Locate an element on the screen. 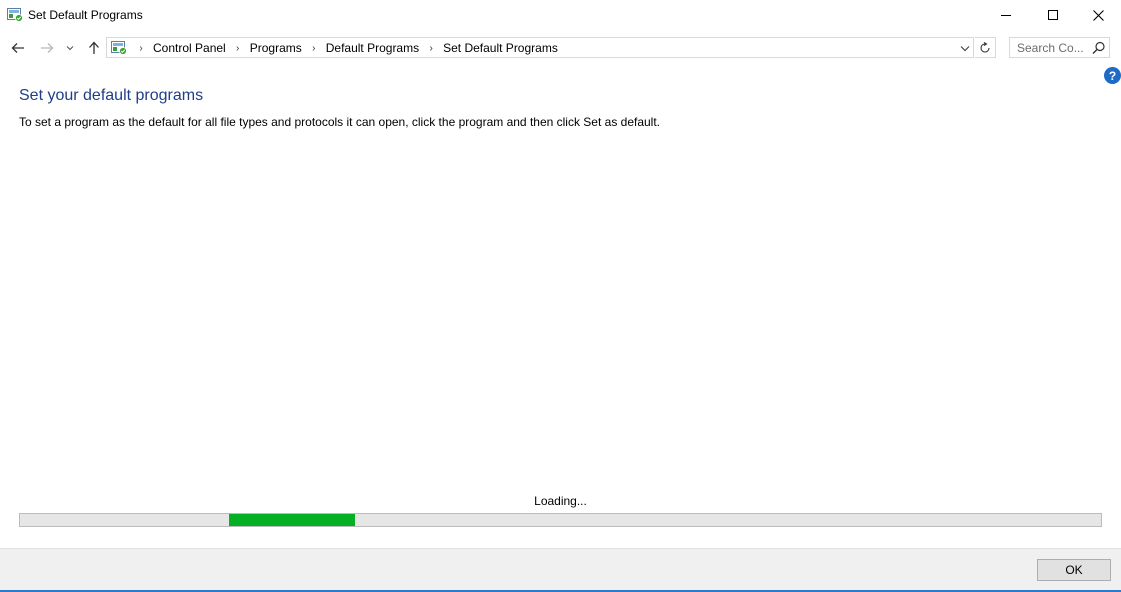 Image resolution: width=1121 pixels, height=592 pixels. page-title: Set your default programs is located at coordinates (111, 95).